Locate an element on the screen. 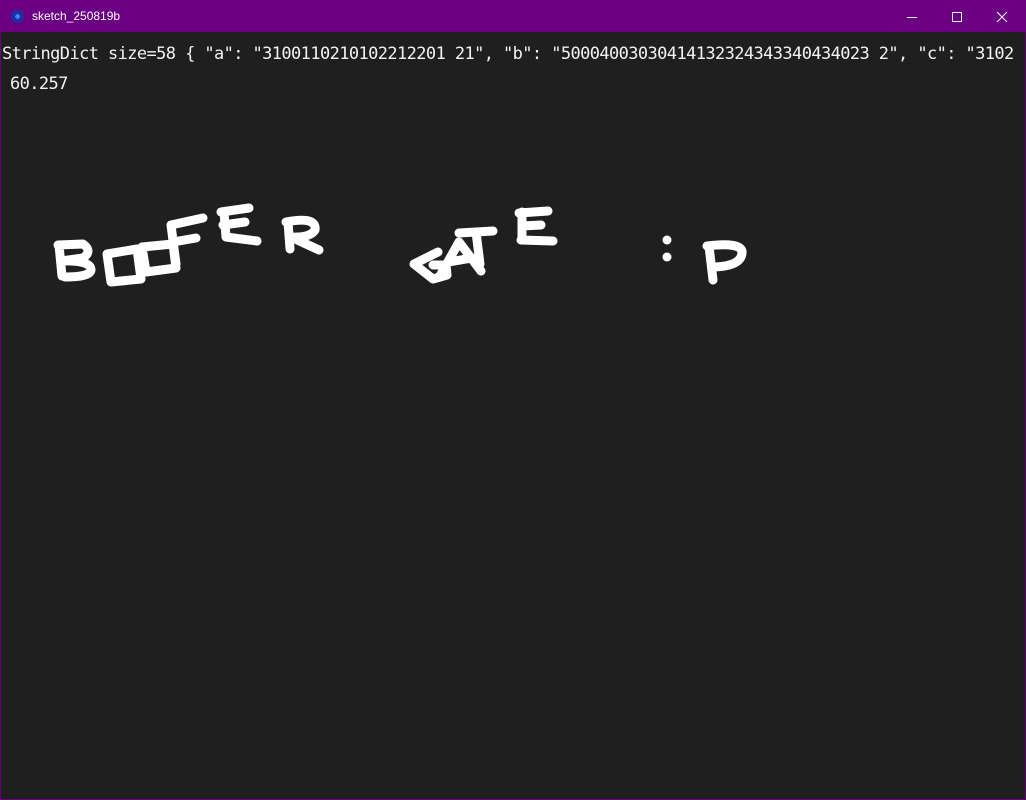  processing-app-icon is located at coordinates (17, 16).